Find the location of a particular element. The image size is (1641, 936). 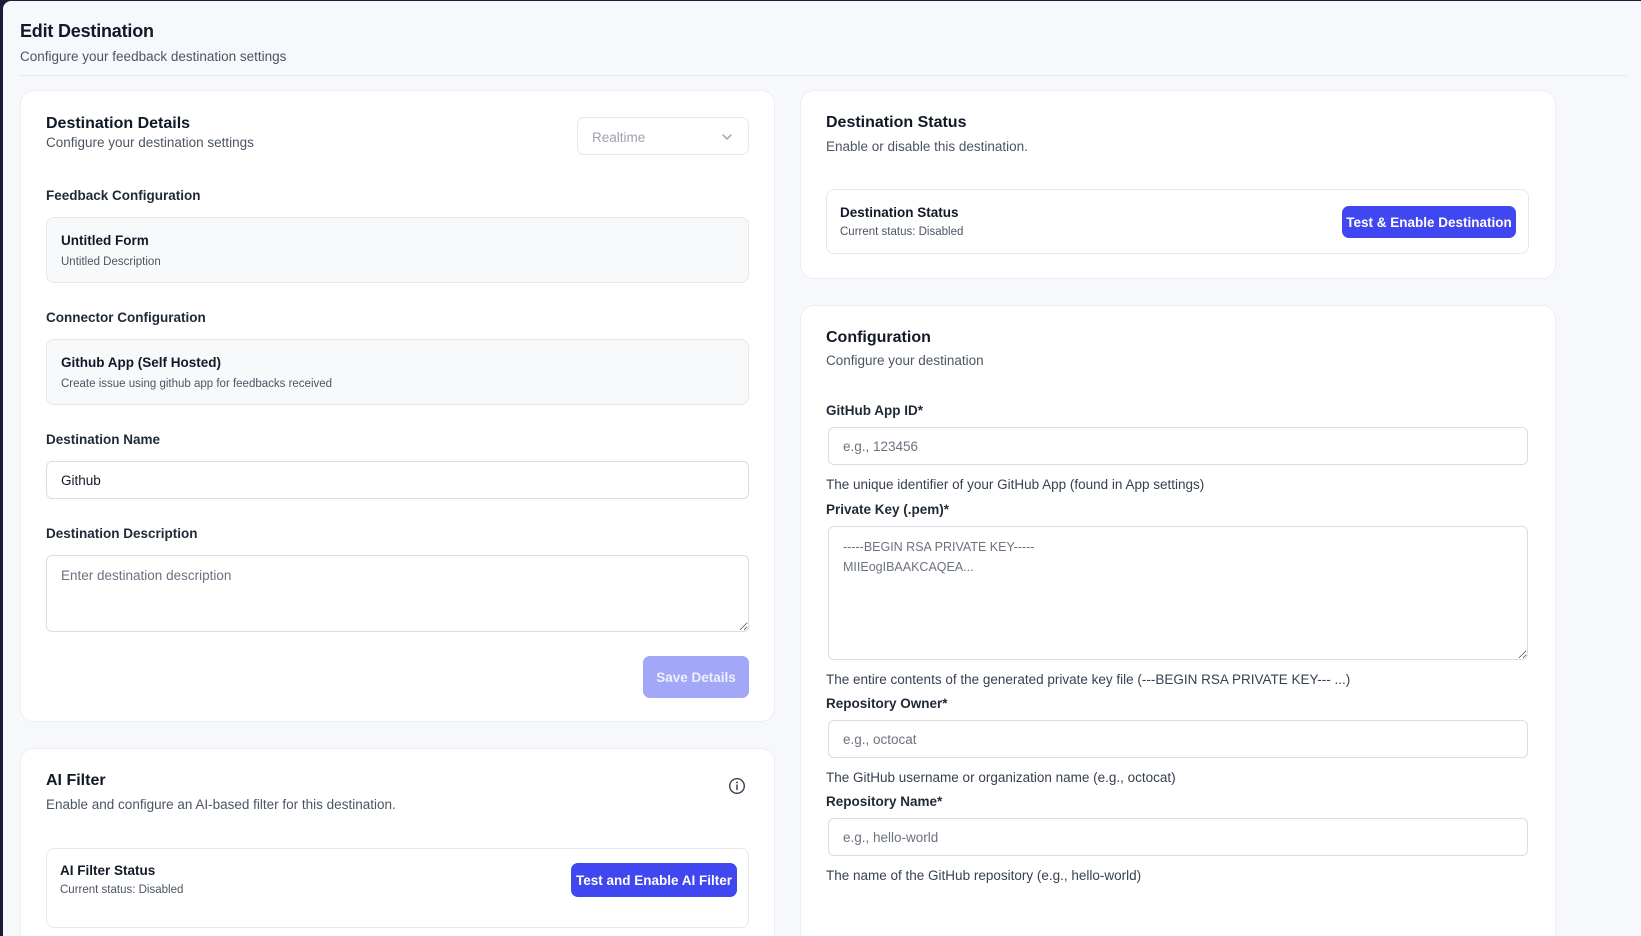

test-enable-ai-filter-button: Test and Enable AI Filter is located at coordinates (654, 880).